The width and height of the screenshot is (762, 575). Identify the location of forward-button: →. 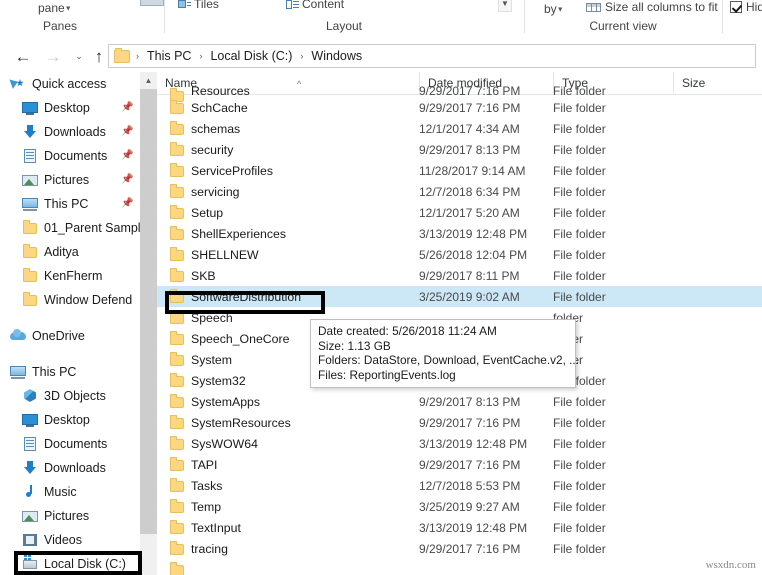
(53, 57).